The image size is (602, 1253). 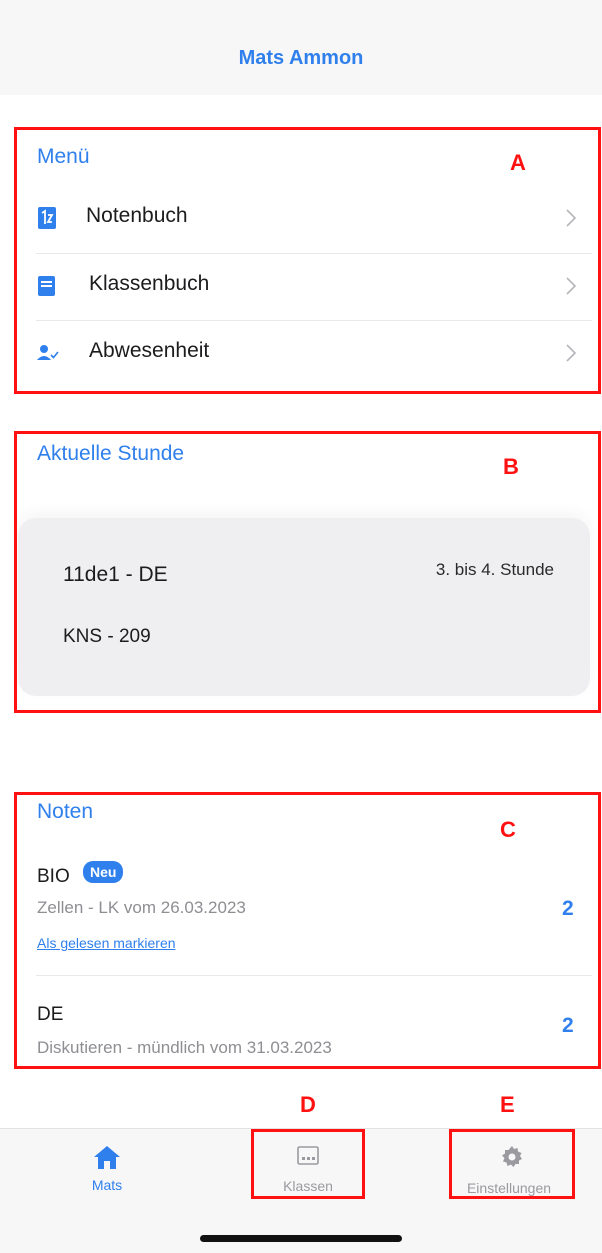 I want to click on grades-divider, so click(x=314, y=975).